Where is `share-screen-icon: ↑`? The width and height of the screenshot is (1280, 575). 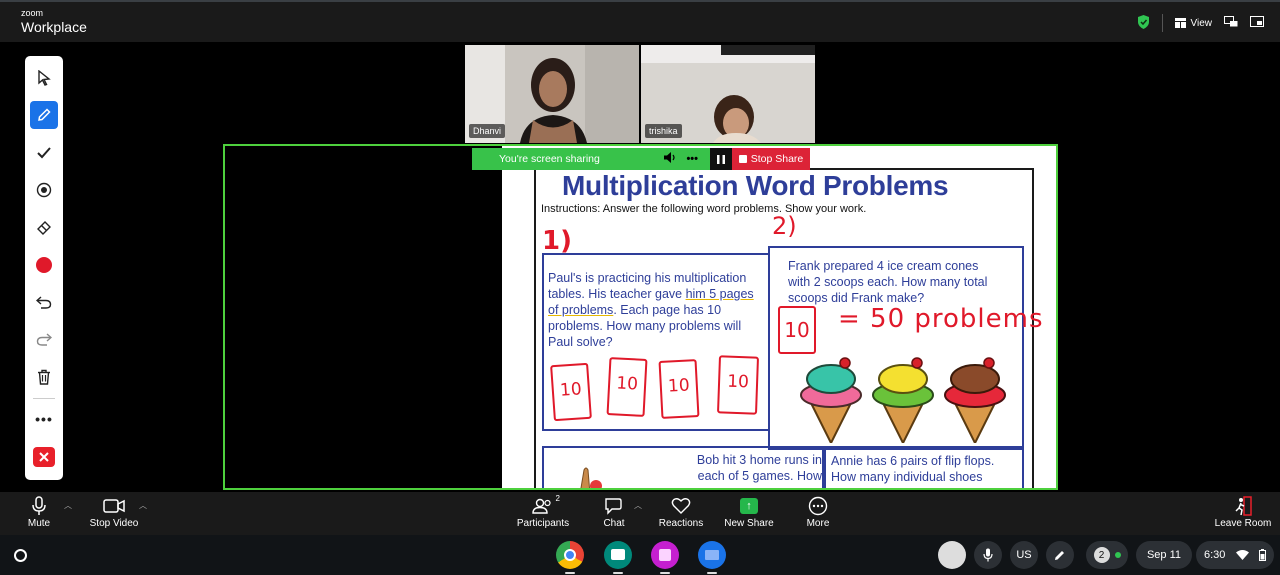 share-screen-icon: ↑ is located at coordinates (749, 506).